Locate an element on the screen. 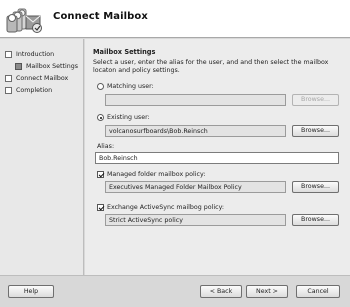  existing-user-radio is located at coordinates (100, 117).